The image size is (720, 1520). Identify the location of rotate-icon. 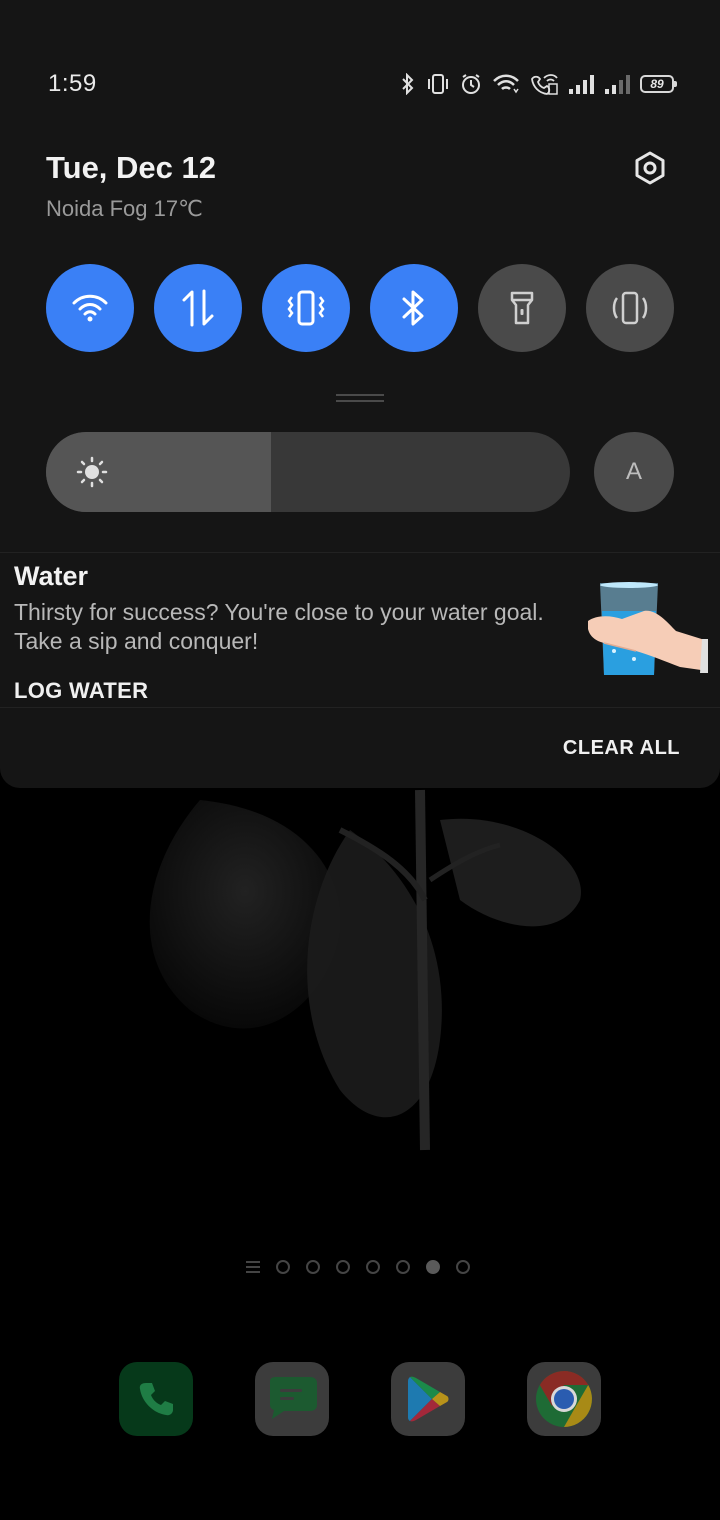
(630, 308).